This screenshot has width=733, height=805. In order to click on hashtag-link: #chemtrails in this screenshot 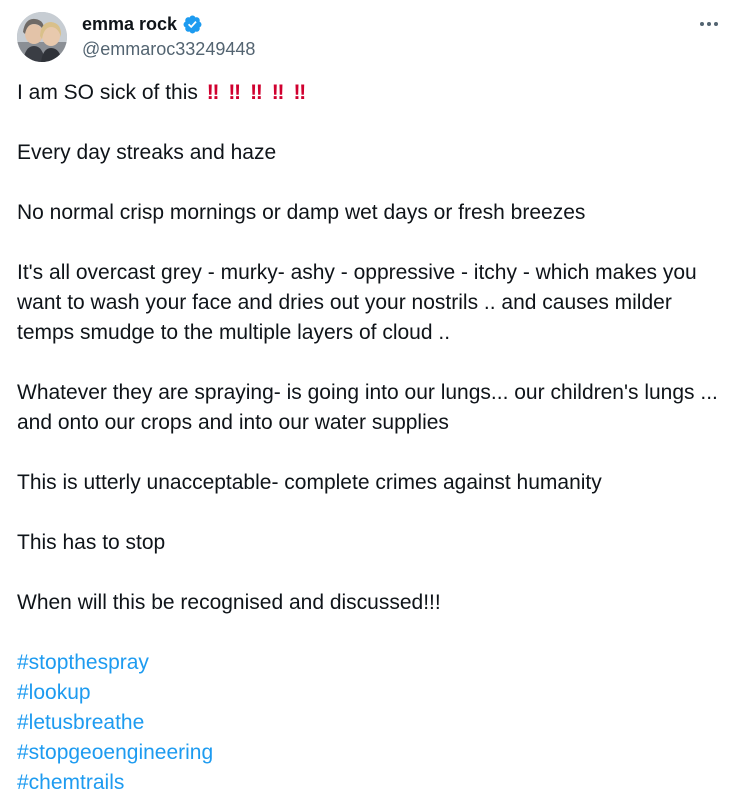, I will do `click(369, 783)`.